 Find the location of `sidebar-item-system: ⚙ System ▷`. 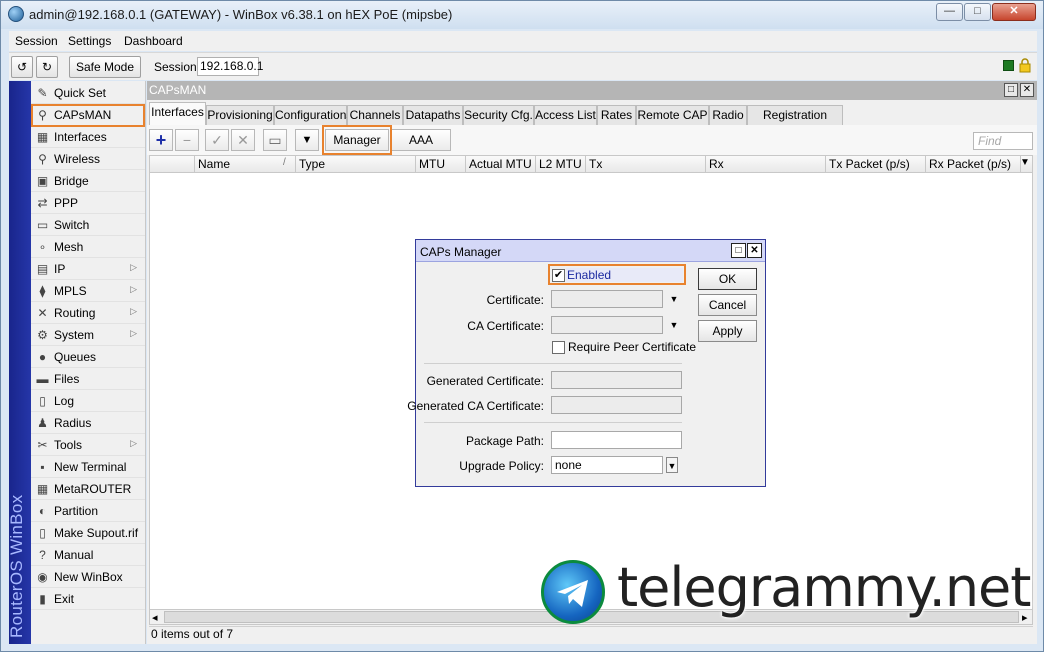

sidebar-item-system: ⚙ System ▷ is located at coordinates (88, 335).